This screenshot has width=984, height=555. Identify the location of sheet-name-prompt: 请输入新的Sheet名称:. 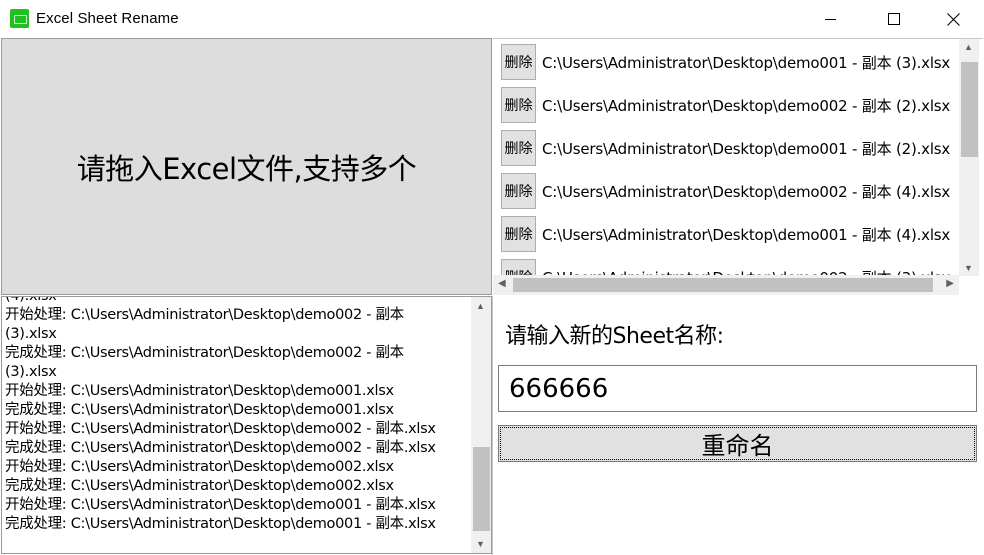
(614, 336).